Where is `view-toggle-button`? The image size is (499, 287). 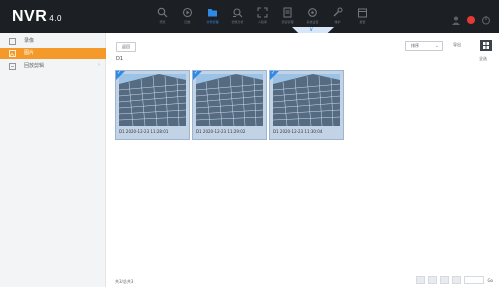 view-toggle-button is located at coordinates (486, 45).